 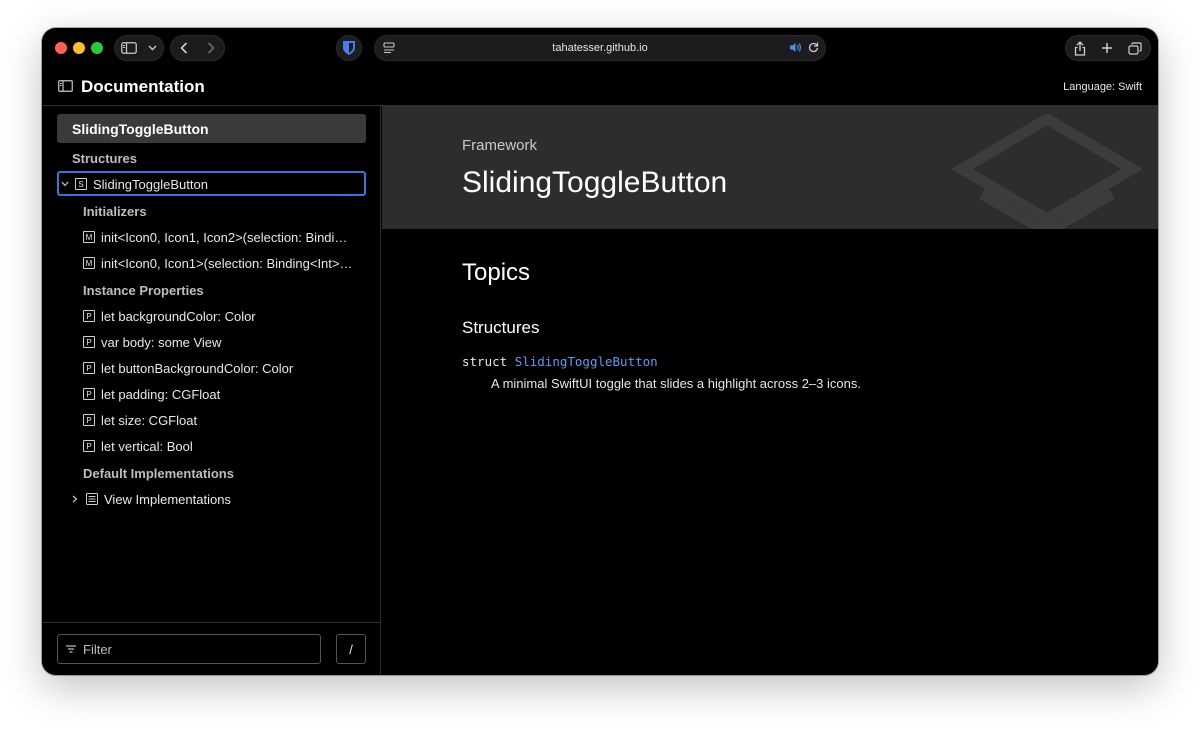 What do you see at coordinates (211, 420) in the screenshot?
I see `sidebar-item-property: P let size: CGFloat` at bounding box center [211, 420].